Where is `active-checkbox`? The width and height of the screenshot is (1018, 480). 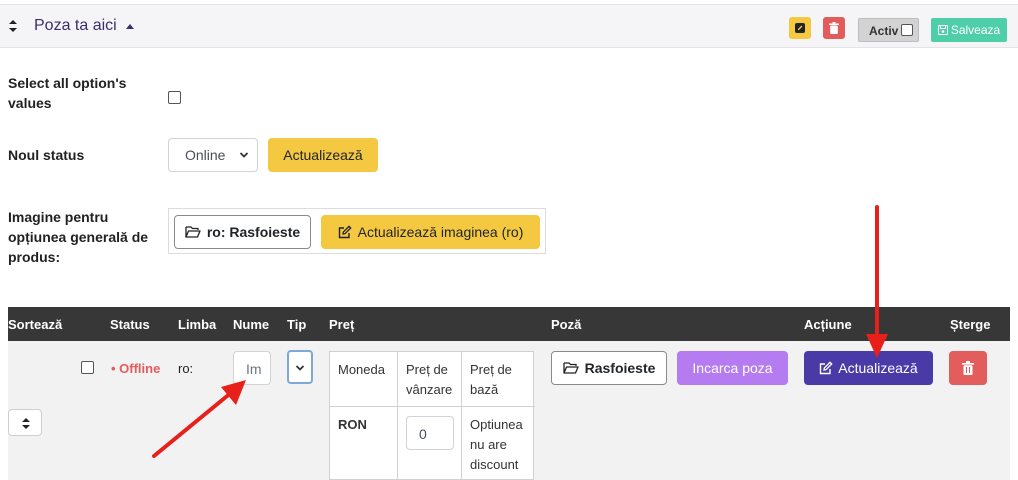
active-checkbox is located at coordinates (907, 30).